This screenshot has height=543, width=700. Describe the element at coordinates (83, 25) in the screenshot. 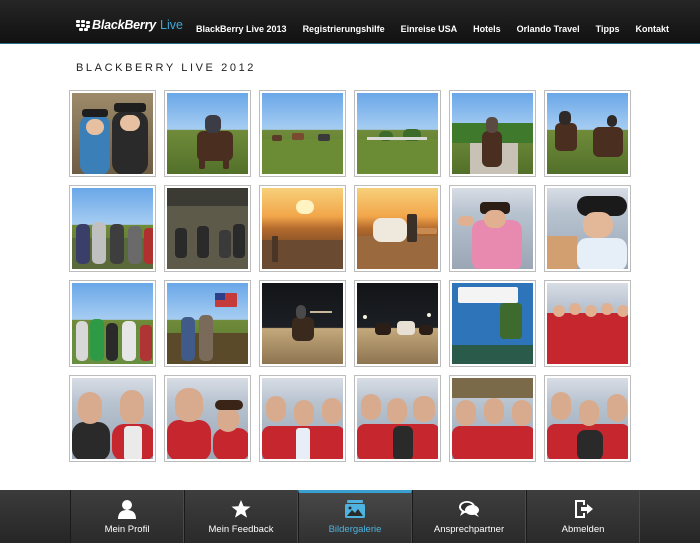

I see `blackberry-logo-icon` at that location.